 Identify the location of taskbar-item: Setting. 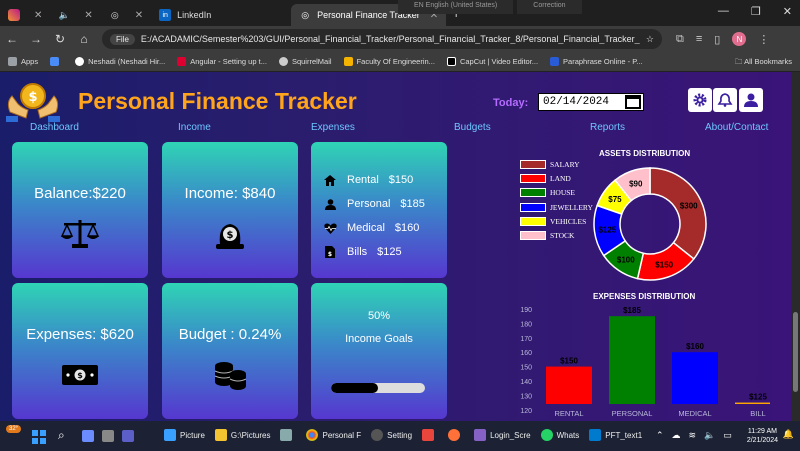
(391, 435).